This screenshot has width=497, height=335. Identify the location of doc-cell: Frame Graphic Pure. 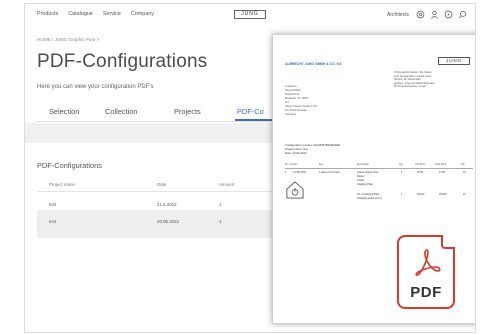
(368, 172).